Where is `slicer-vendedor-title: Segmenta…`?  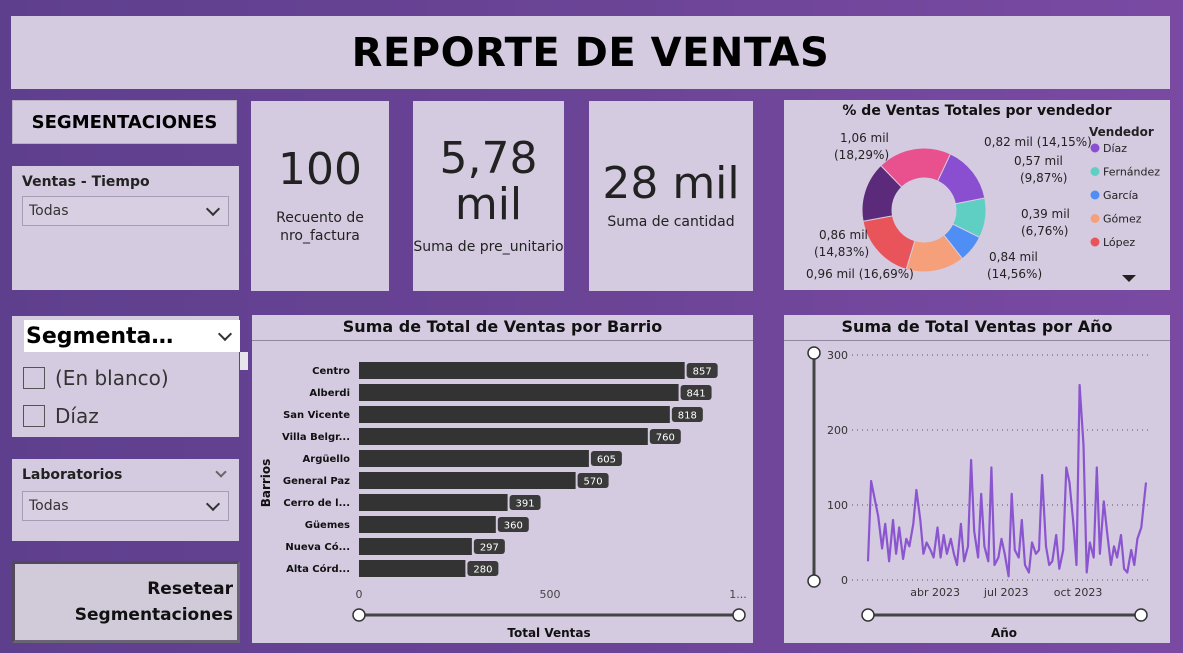 slicer-vendedor-title: Segmenta… is located at coordinates (100, 336).